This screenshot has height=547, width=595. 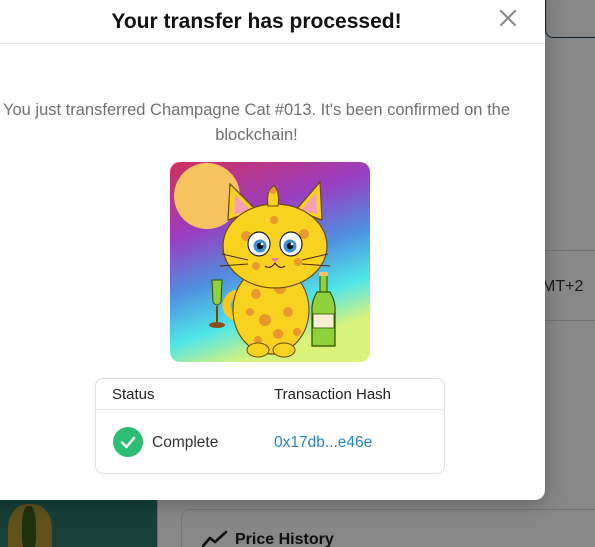 I want to click on close-button, so click(x=508, y=18).